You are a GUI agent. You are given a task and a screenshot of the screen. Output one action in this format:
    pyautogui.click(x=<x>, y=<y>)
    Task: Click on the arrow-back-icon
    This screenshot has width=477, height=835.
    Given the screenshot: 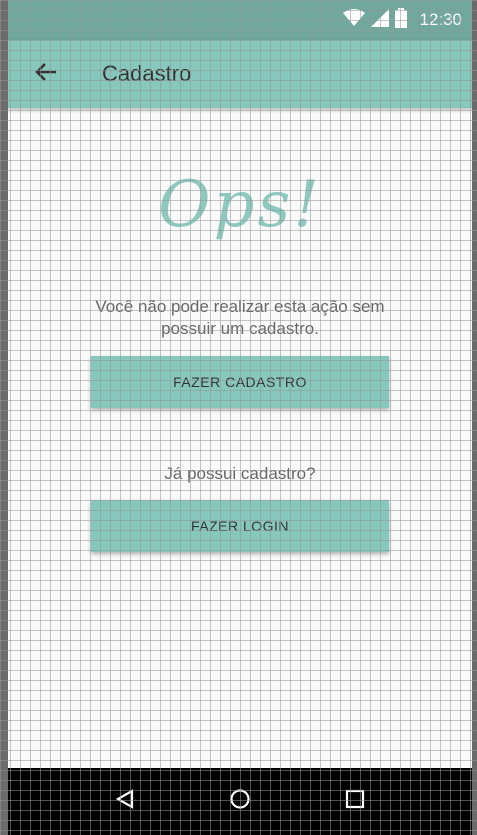 What is the action you would take?
    pyautogui.click(x=46, y=74)
    